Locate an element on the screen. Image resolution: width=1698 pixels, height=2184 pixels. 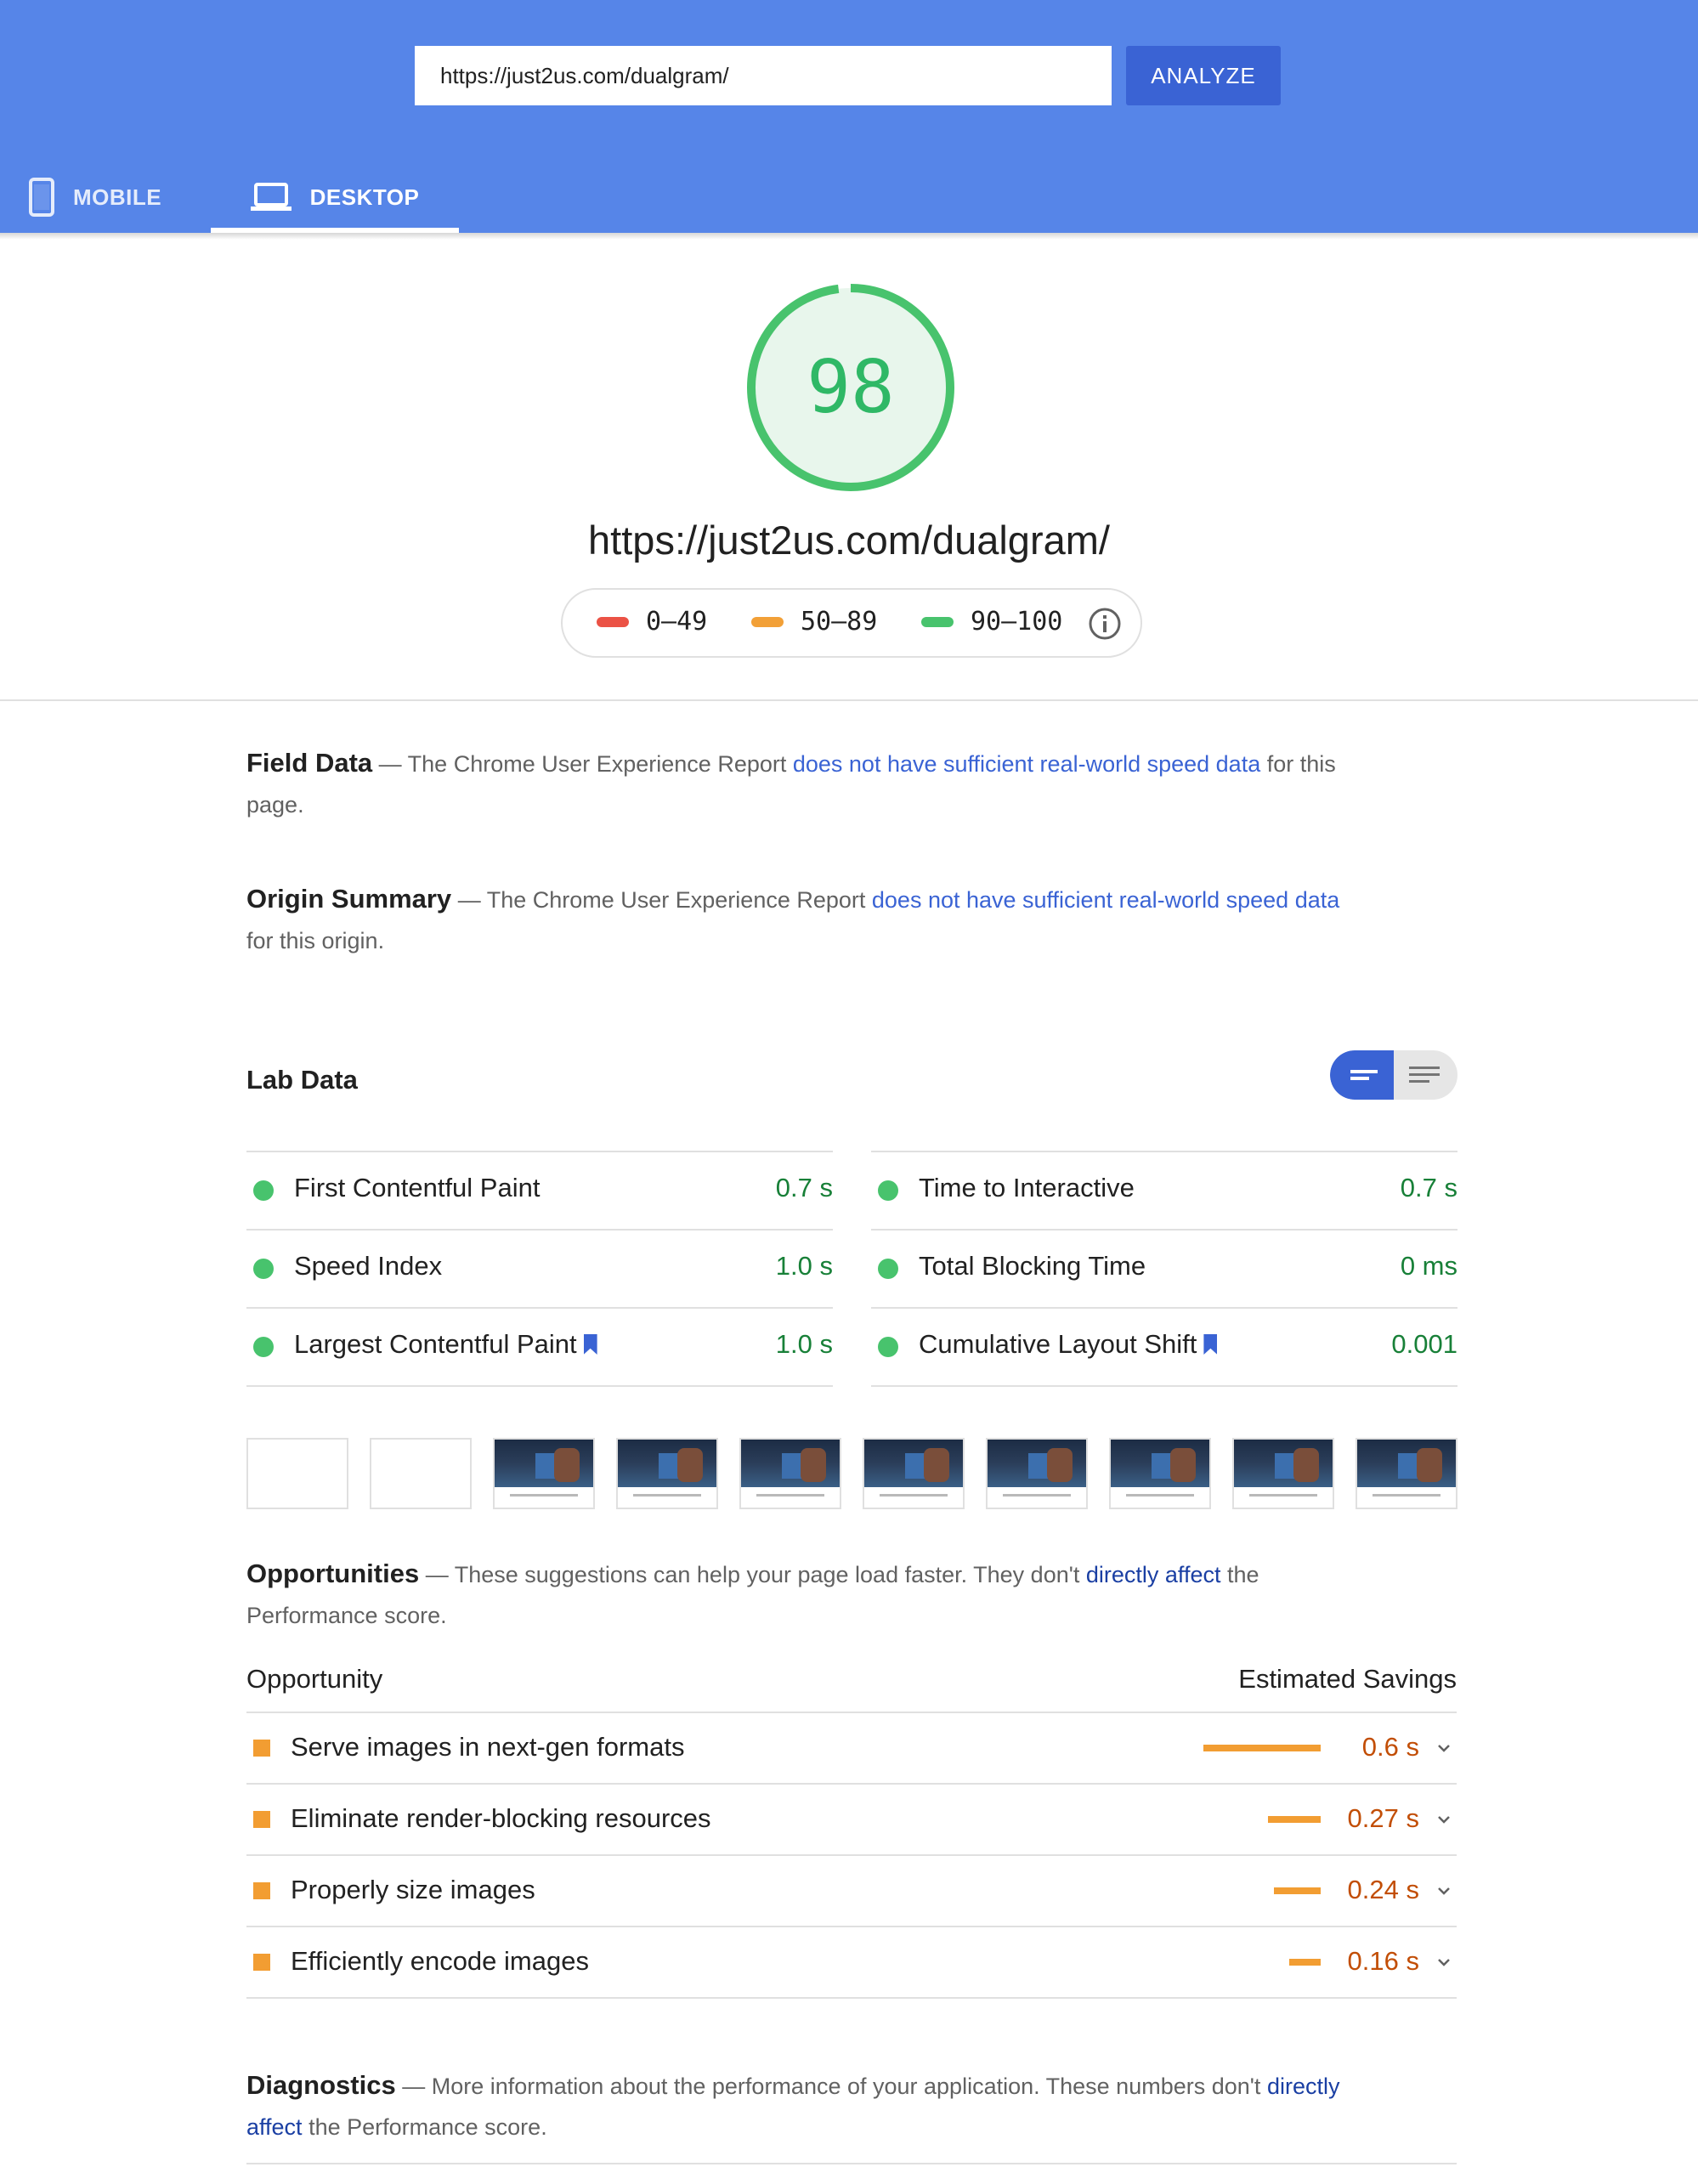
toggle-detail-view is located at coordinates (1425, 1075).